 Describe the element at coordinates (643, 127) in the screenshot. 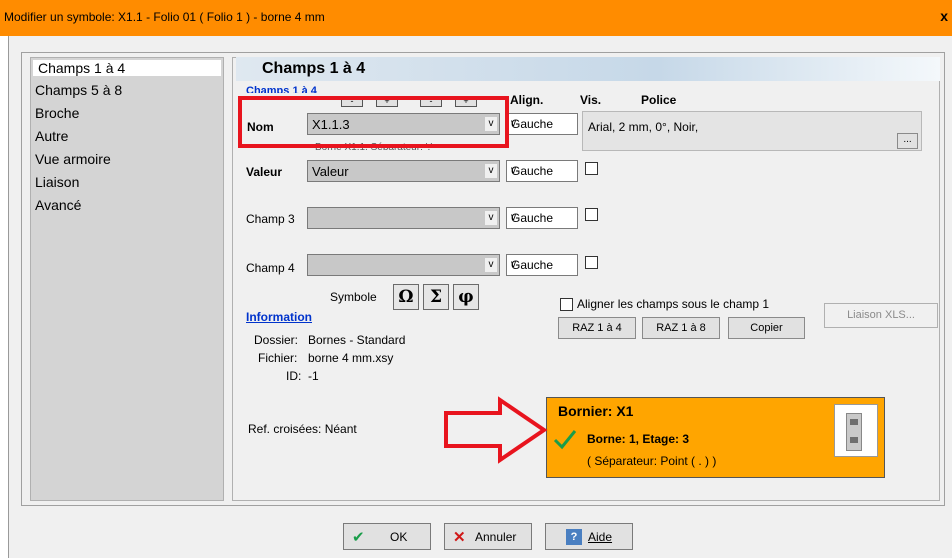

I see `police-value: Arial, 2 mm, 0°, Noir,` at that location.